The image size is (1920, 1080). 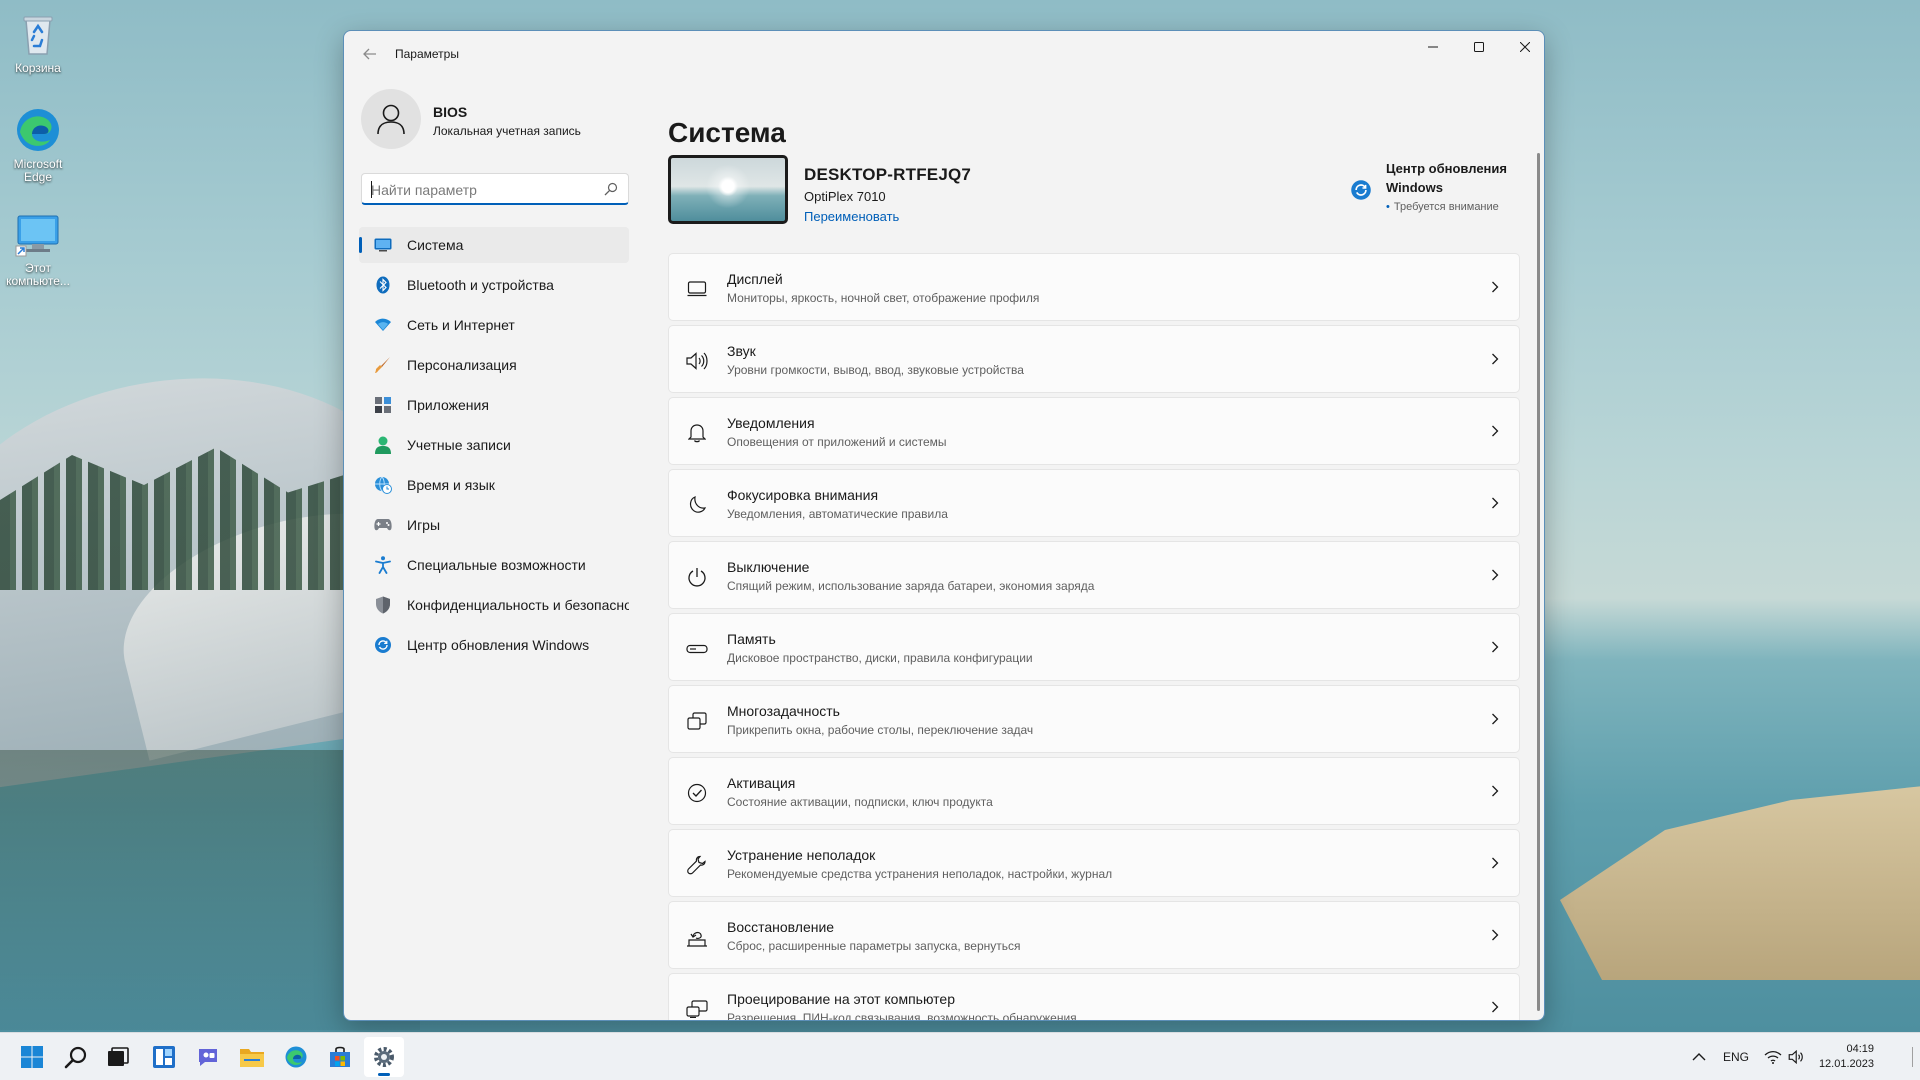 What do you see at coordinates (1538, 582) in the screenshot?
I see `scrollbar` at bounding box center [1538, 582].